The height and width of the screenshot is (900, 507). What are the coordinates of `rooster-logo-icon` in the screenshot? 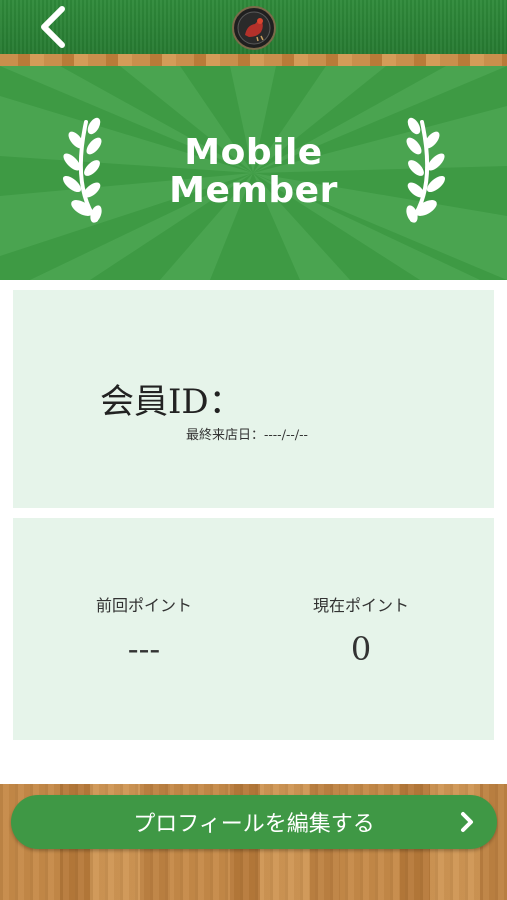 It's located at (254, 28).